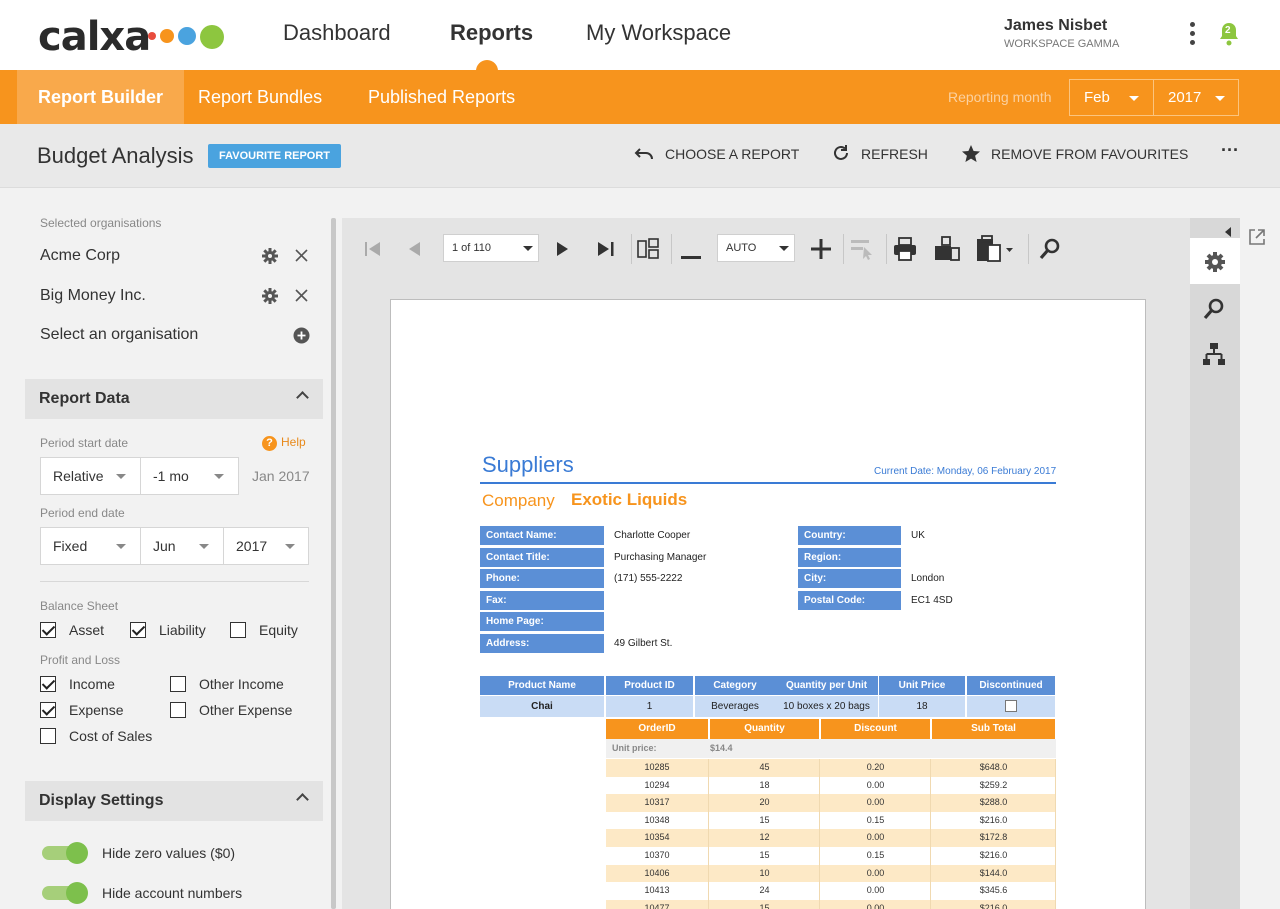 Image resolution: width=1280 pixels, height=909 pixels. I want to click on zoom-in-icon, so click(821, 251).